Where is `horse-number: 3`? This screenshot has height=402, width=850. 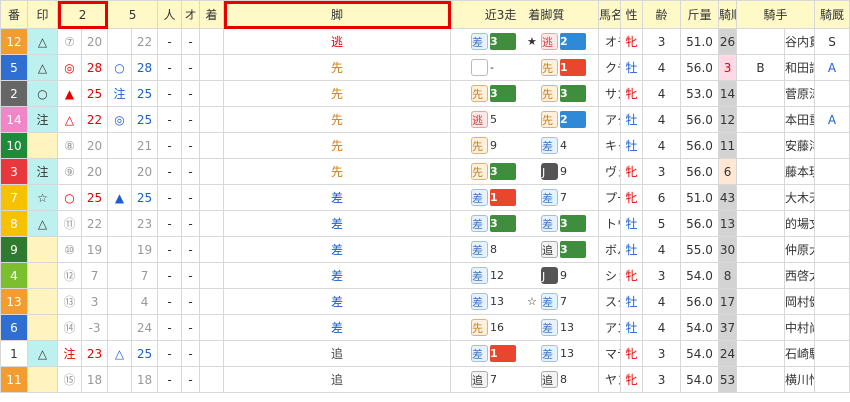
horse-number: 3 is located at coordinates (14, 171).